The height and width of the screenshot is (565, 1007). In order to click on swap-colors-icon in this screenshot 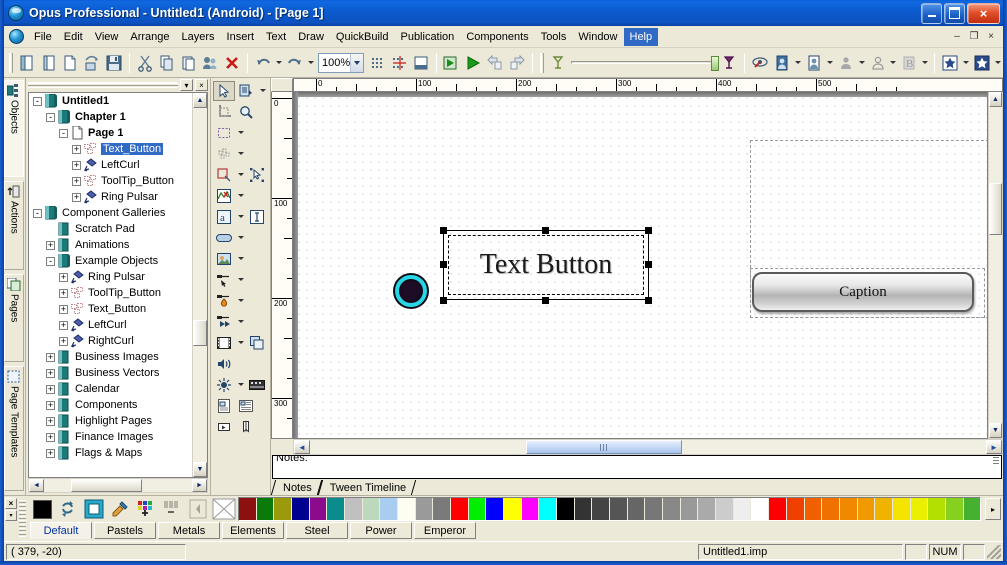, I will do `click(68, 509)`.